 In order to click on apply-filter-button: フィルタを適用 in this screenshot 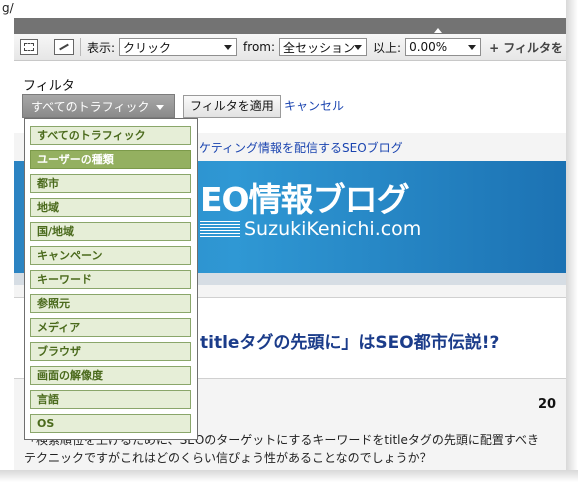, I will do `click(232, 106)`.